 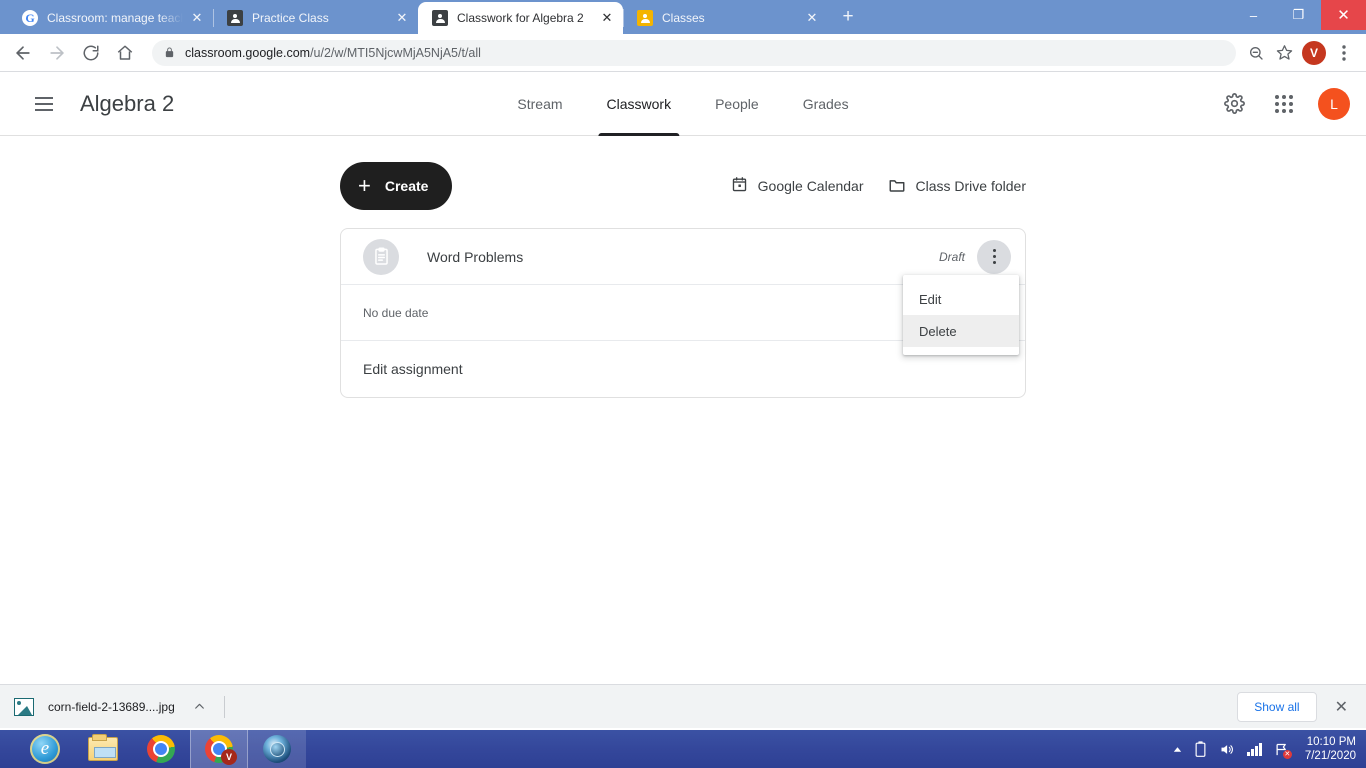 I want to click on download-item: corn-field-2-13689....jpg, so click(x=94, y=707).